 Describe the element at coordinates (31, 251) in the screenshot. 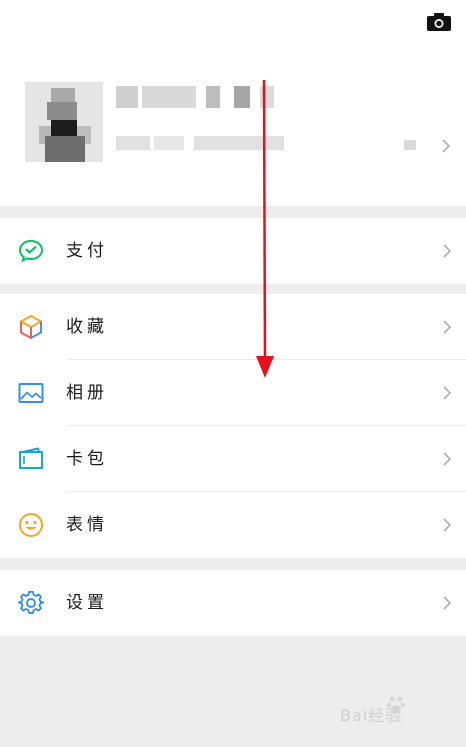

I see `wechat-pay-icon` at that location.